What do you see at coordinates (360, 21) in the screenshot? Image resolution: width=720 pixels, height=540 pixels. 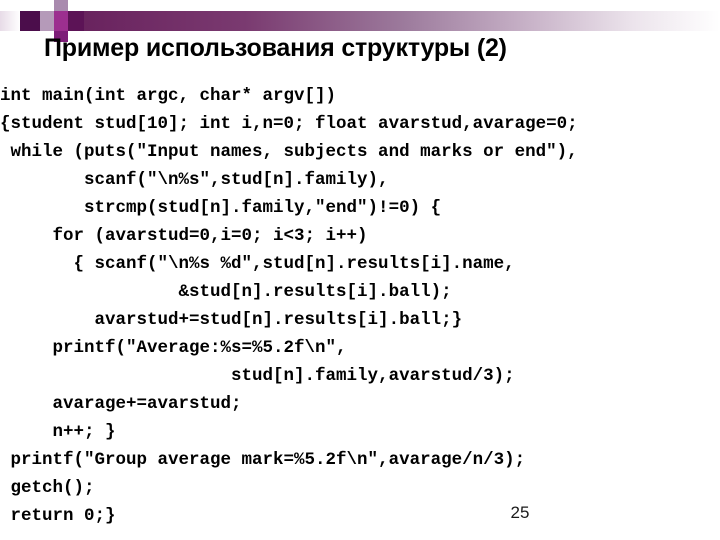 I see `header-gradient-bar` at bounding box center [360, 21].